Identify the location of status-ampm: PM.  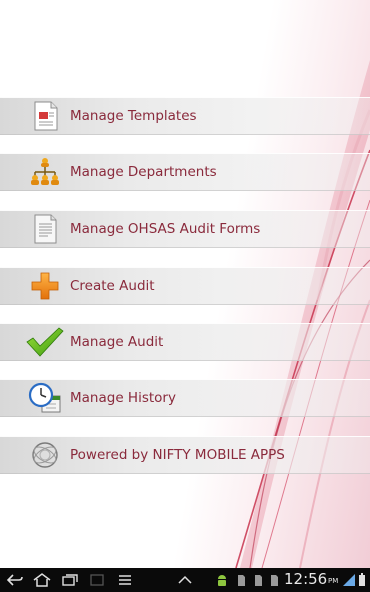
(333, 581).